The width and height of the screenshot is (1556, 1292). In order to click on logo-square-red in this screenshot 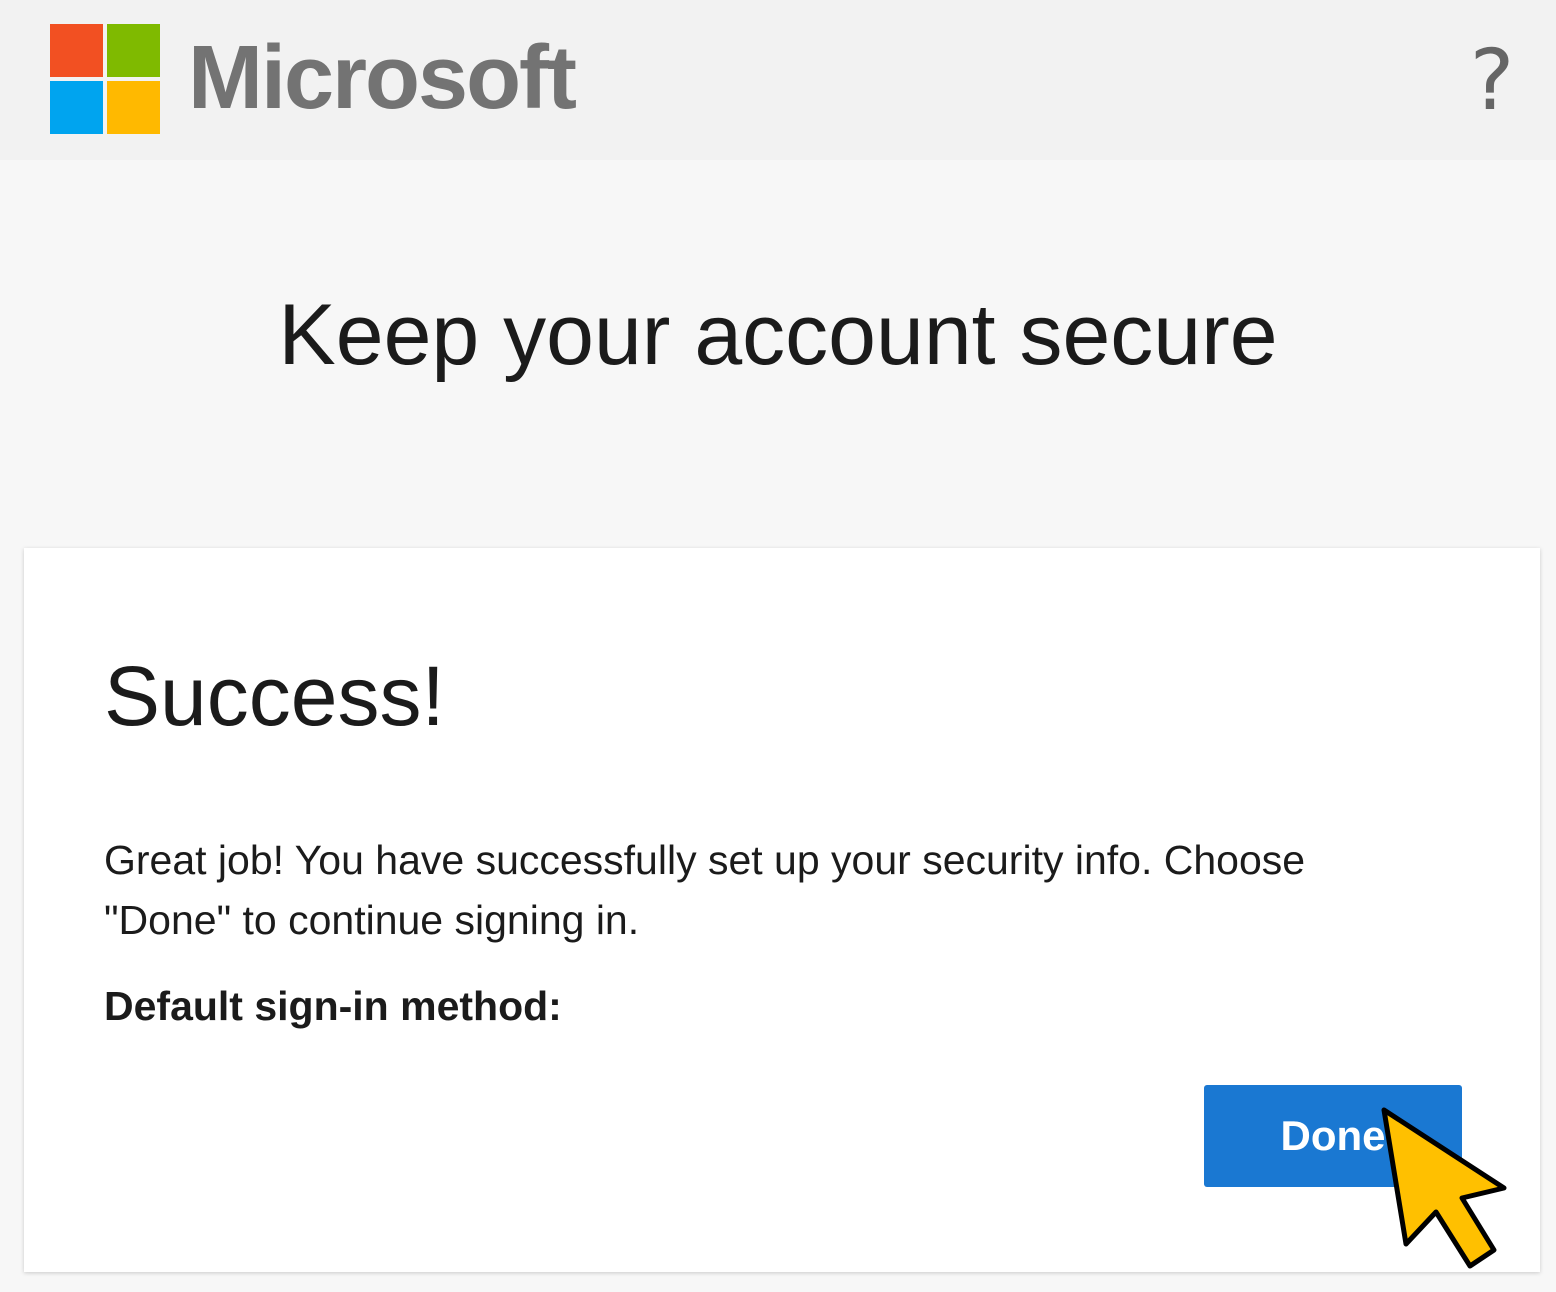, I will do `click(76, 50)`.